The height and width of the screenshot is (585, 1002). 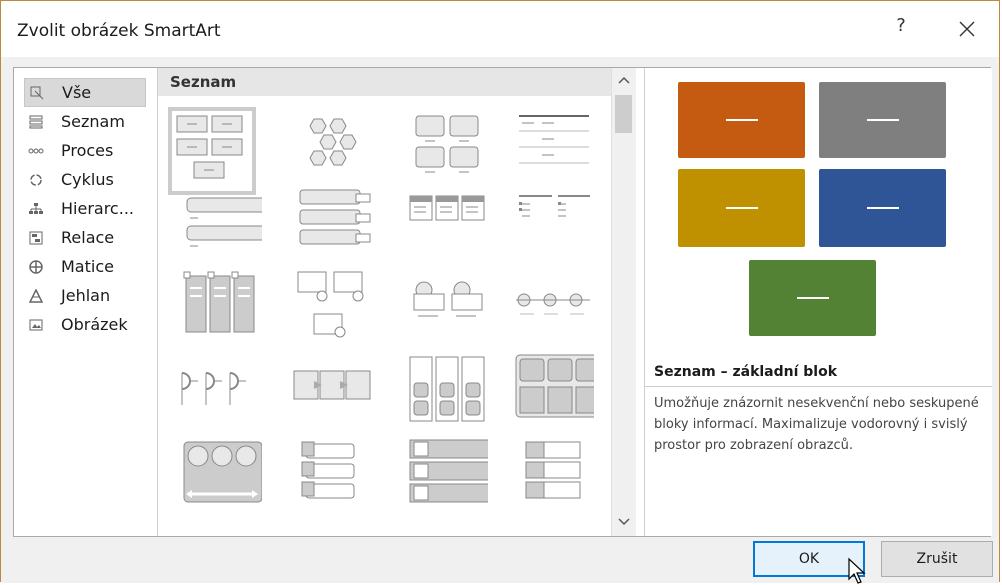 I want to click on category-relationship: Relace, so click(x=85, y=237).